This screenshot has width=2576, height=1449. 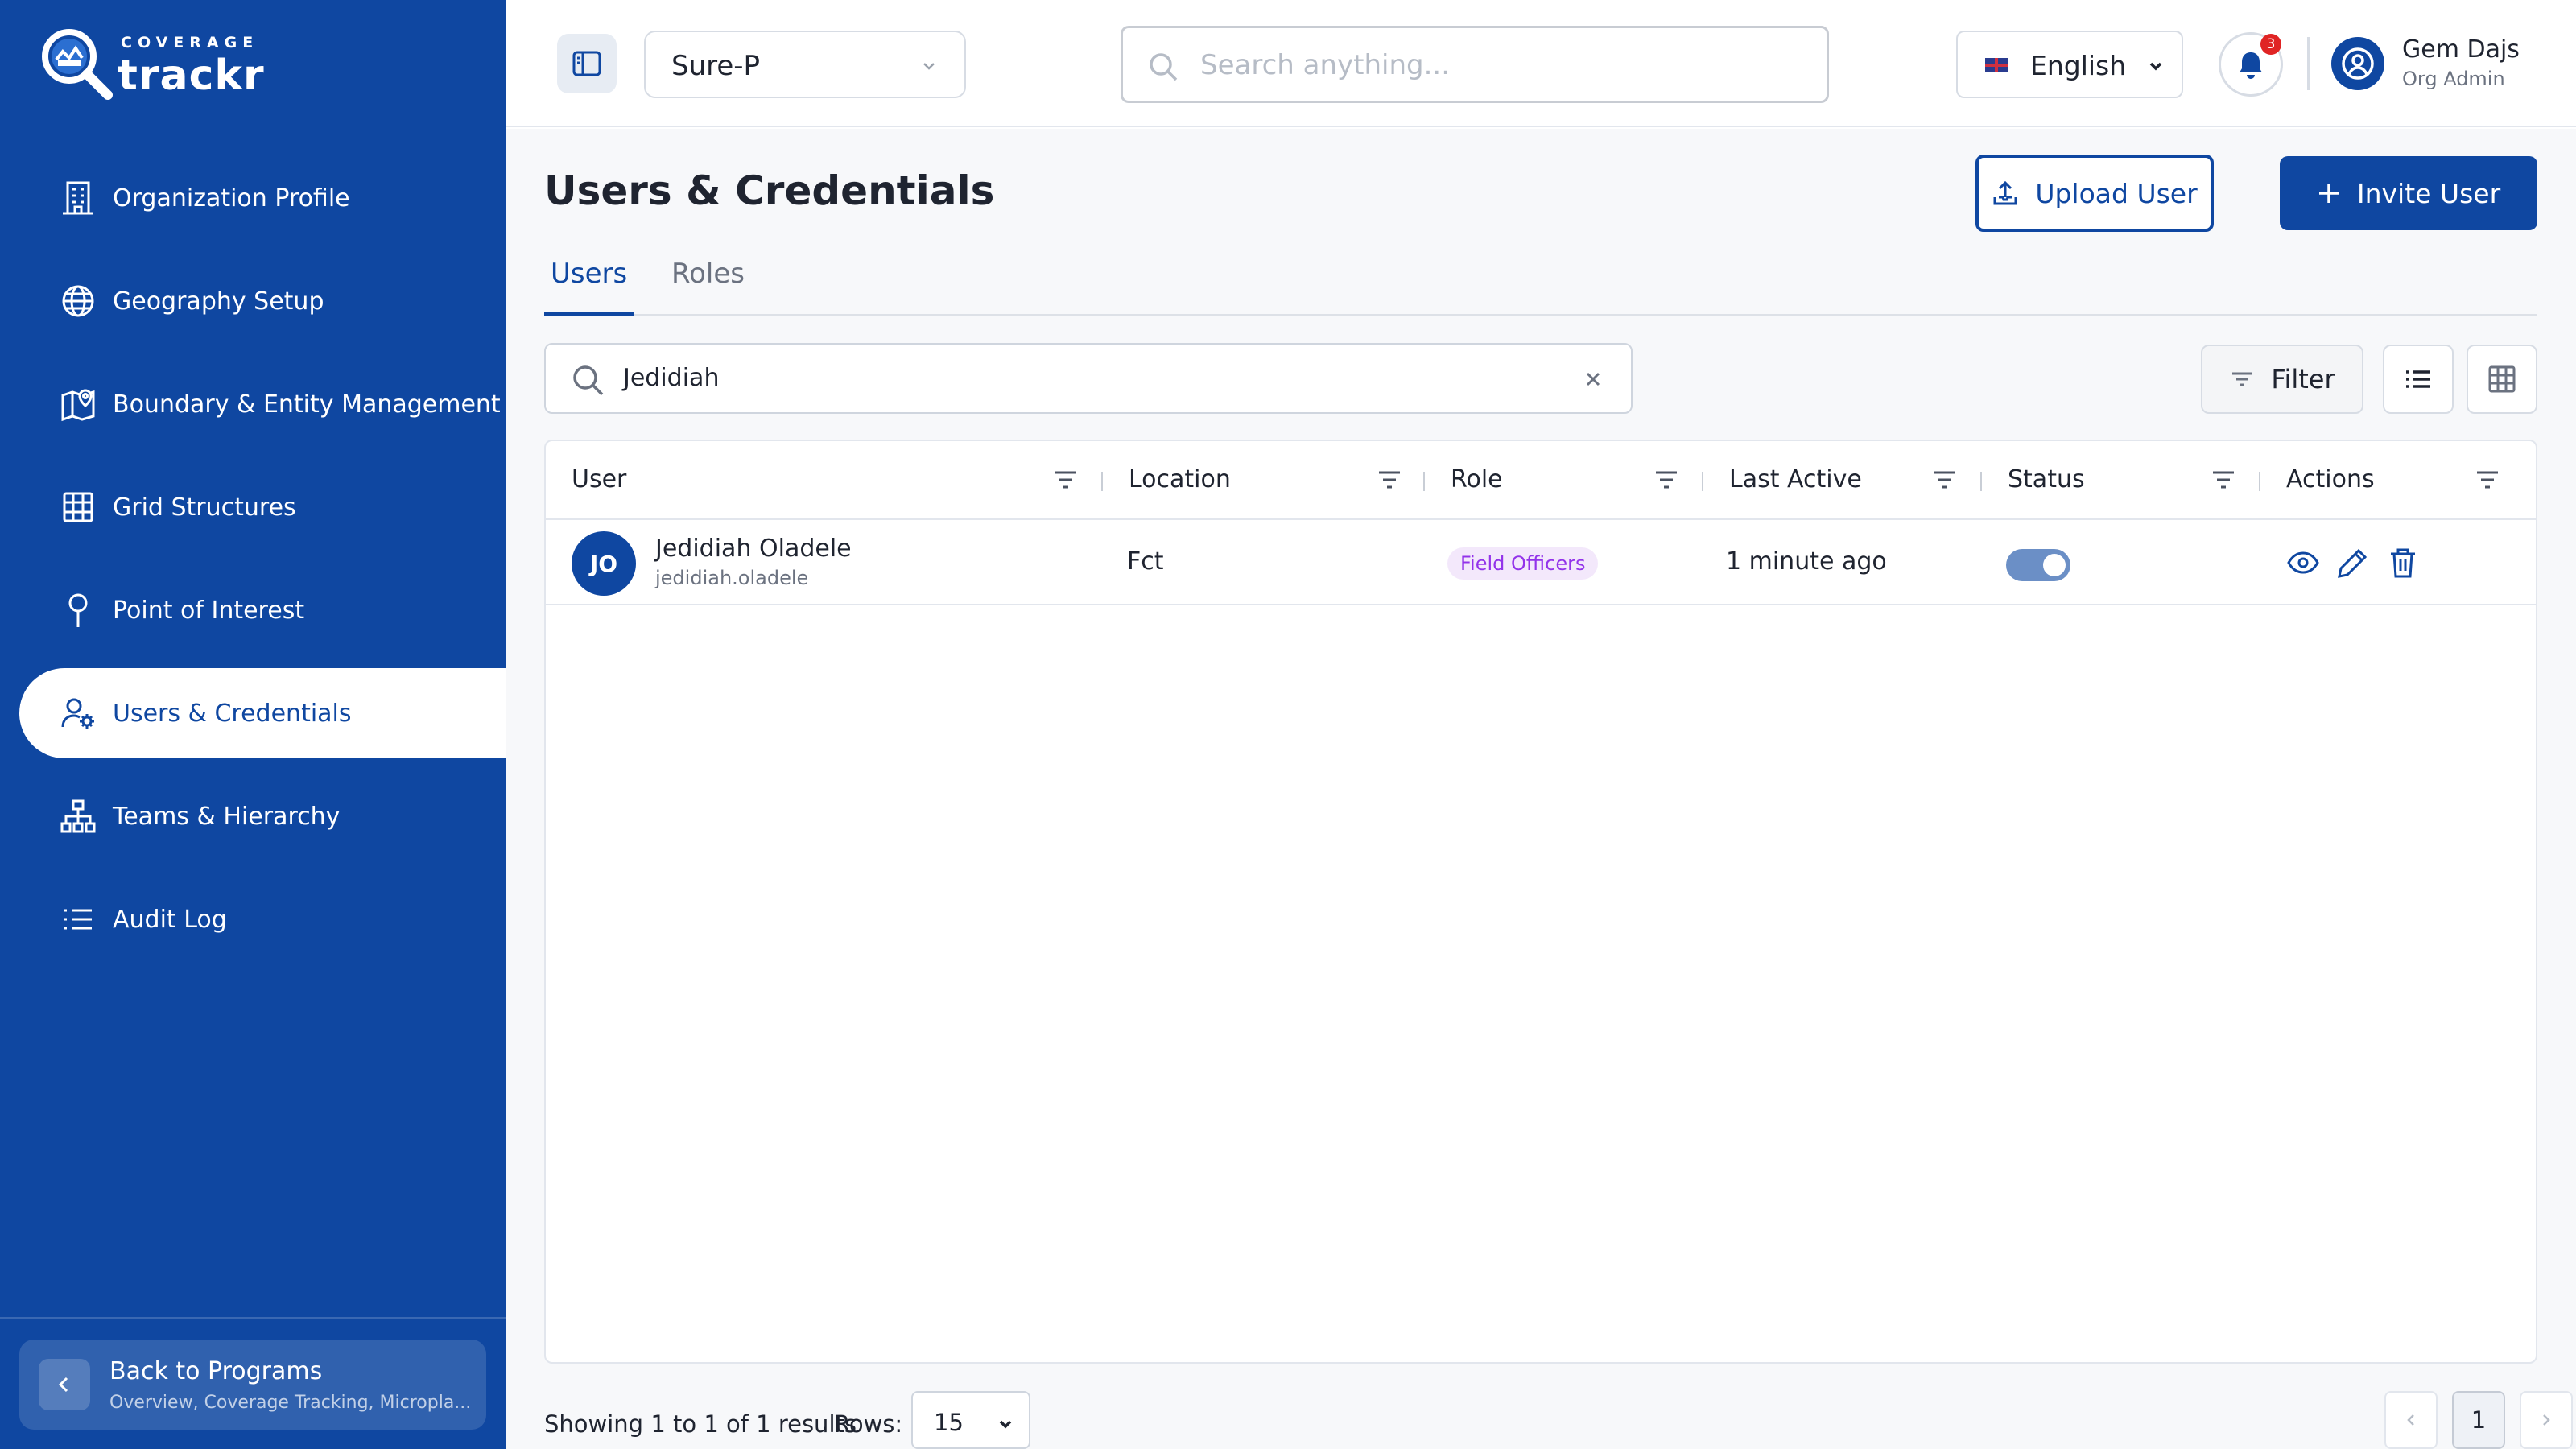 What do you see at coordinates (216, 1371) in the screenshot?
I see `back-to-programs-title: Back to Programs` at bounding box center [216, 1371].